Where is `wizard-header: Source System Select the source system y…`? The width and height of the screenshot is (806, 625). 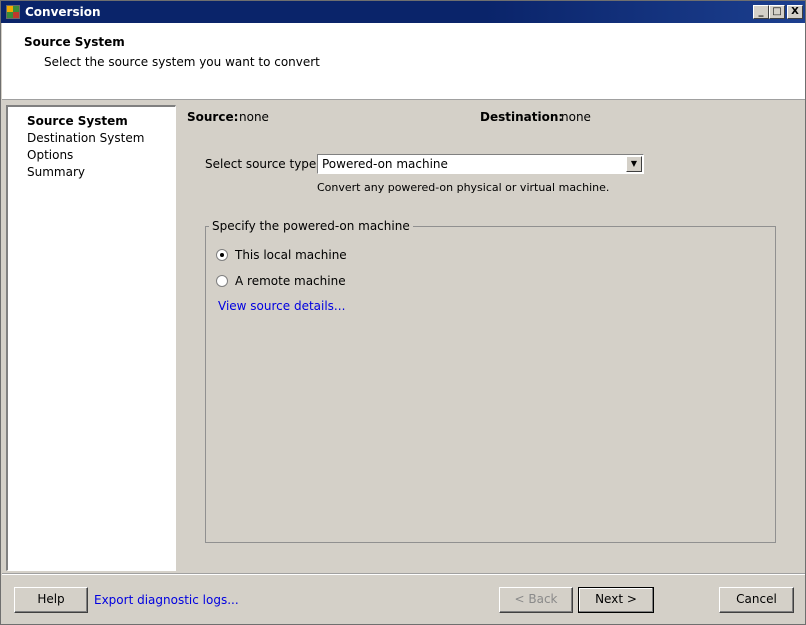 wizard-header: Source System Select the source system y… is located at coordinates (403, 61).